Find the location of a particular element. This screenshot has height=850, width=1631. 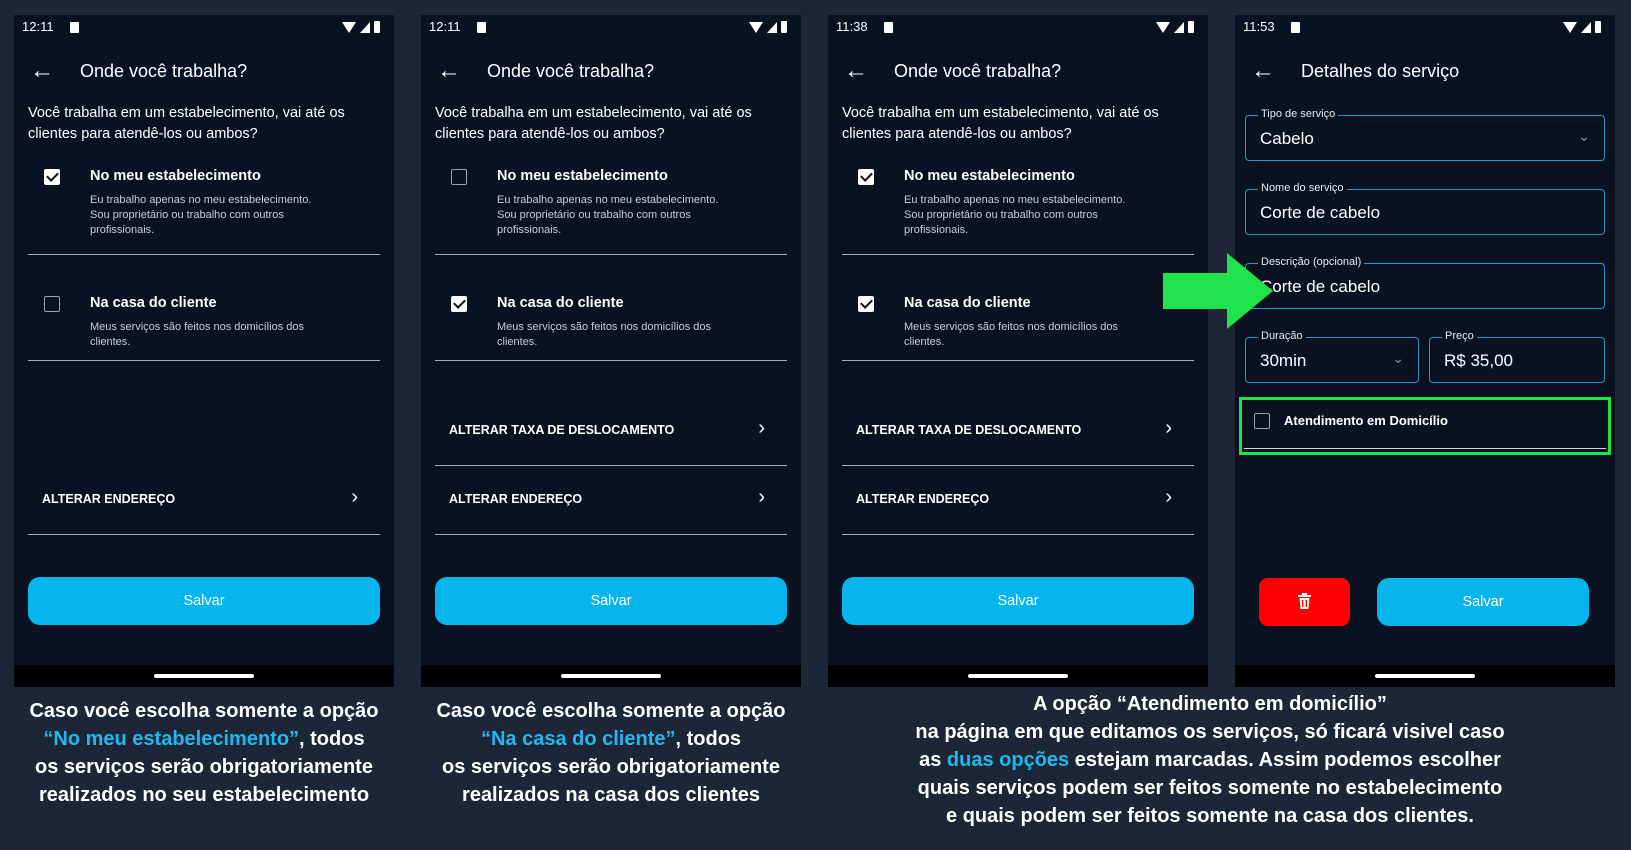

trash-icon is located at coordinates (1304, 601).